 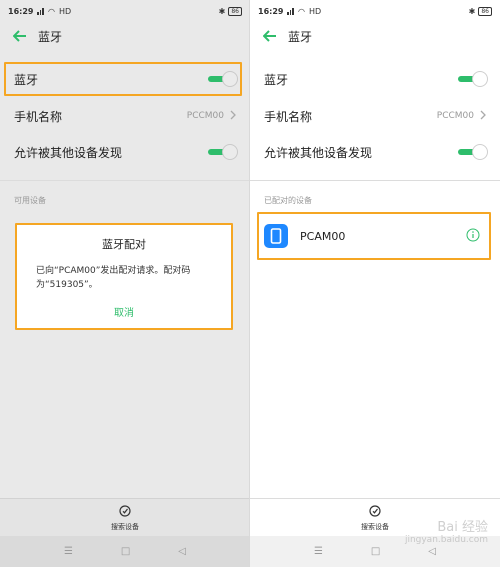 What do you see at coordinates (288, 200) in the screenshot?
I see `section-label: 已配对的设备` at bounding box center [288, 200].